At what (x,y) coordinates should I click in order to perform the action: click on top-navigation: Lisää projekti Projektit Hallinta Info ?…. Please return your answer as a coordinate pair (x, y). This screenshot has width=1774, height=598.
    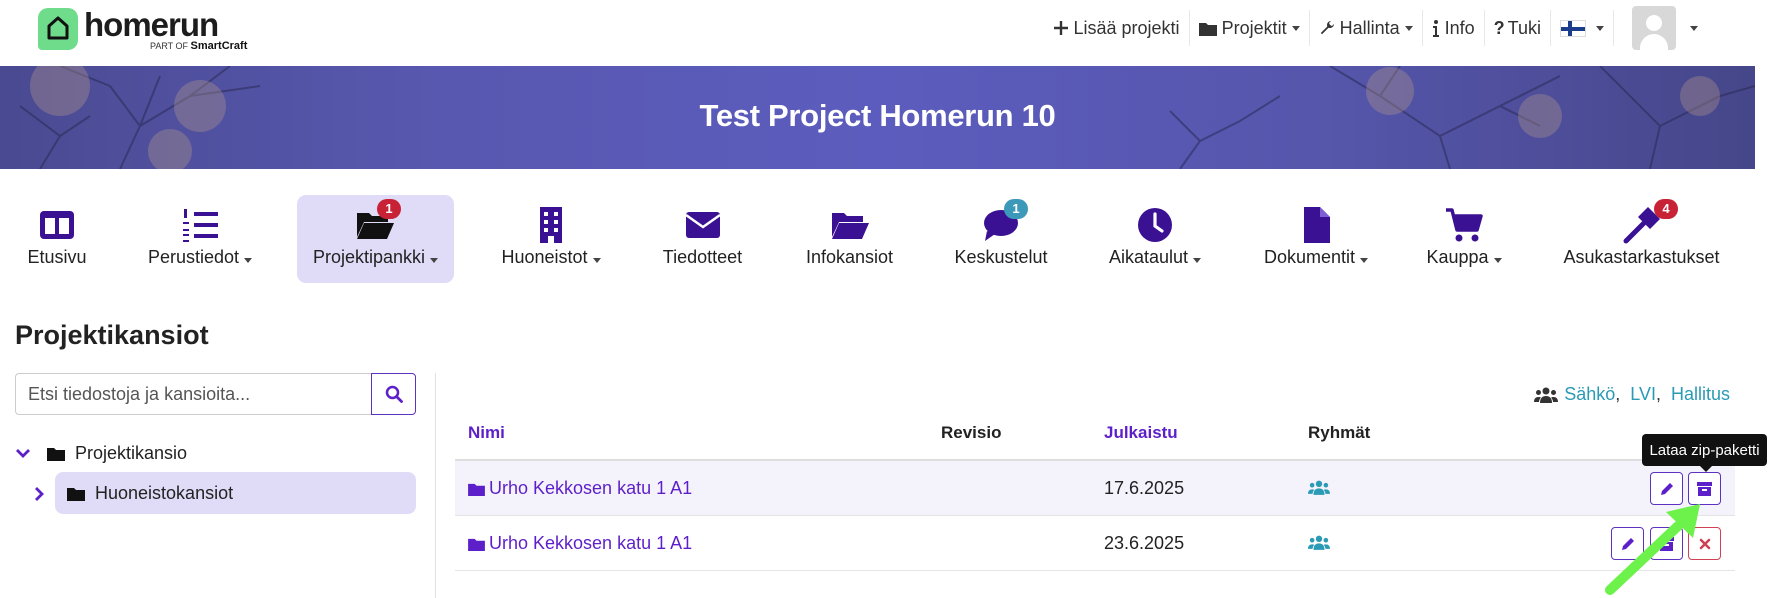
    Looking at the image, I should click on (1376, 28).